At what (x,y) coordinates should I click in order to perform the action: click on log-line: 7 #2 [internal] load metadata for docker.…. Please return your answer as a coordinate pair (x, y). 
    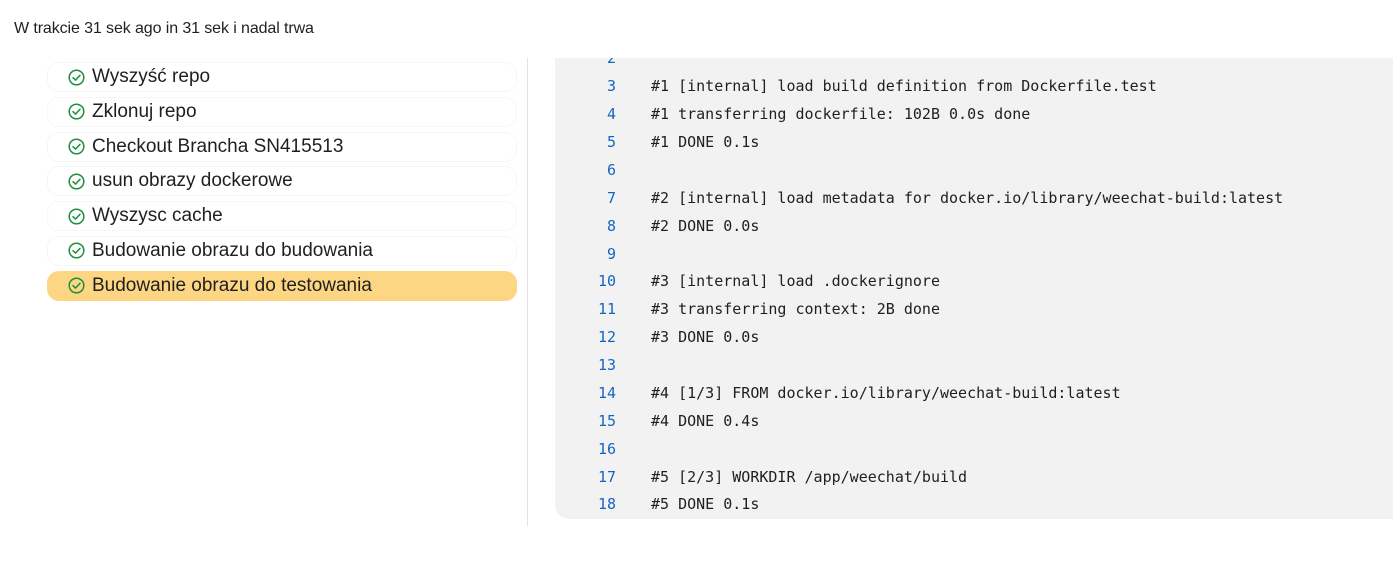
    Looking at the image, I should click on (974, 198).